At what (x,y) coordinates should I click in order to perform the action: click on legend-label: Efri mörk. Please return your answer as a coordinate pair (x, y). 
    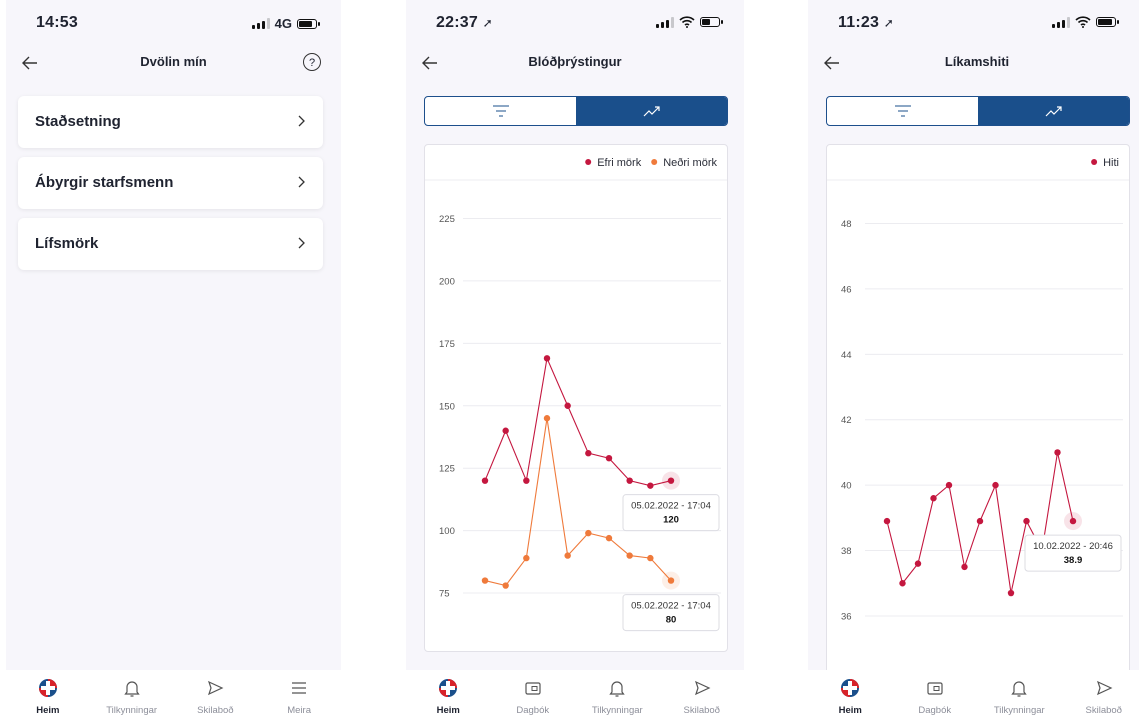
    Looking at the image, I should click on (619, 163).